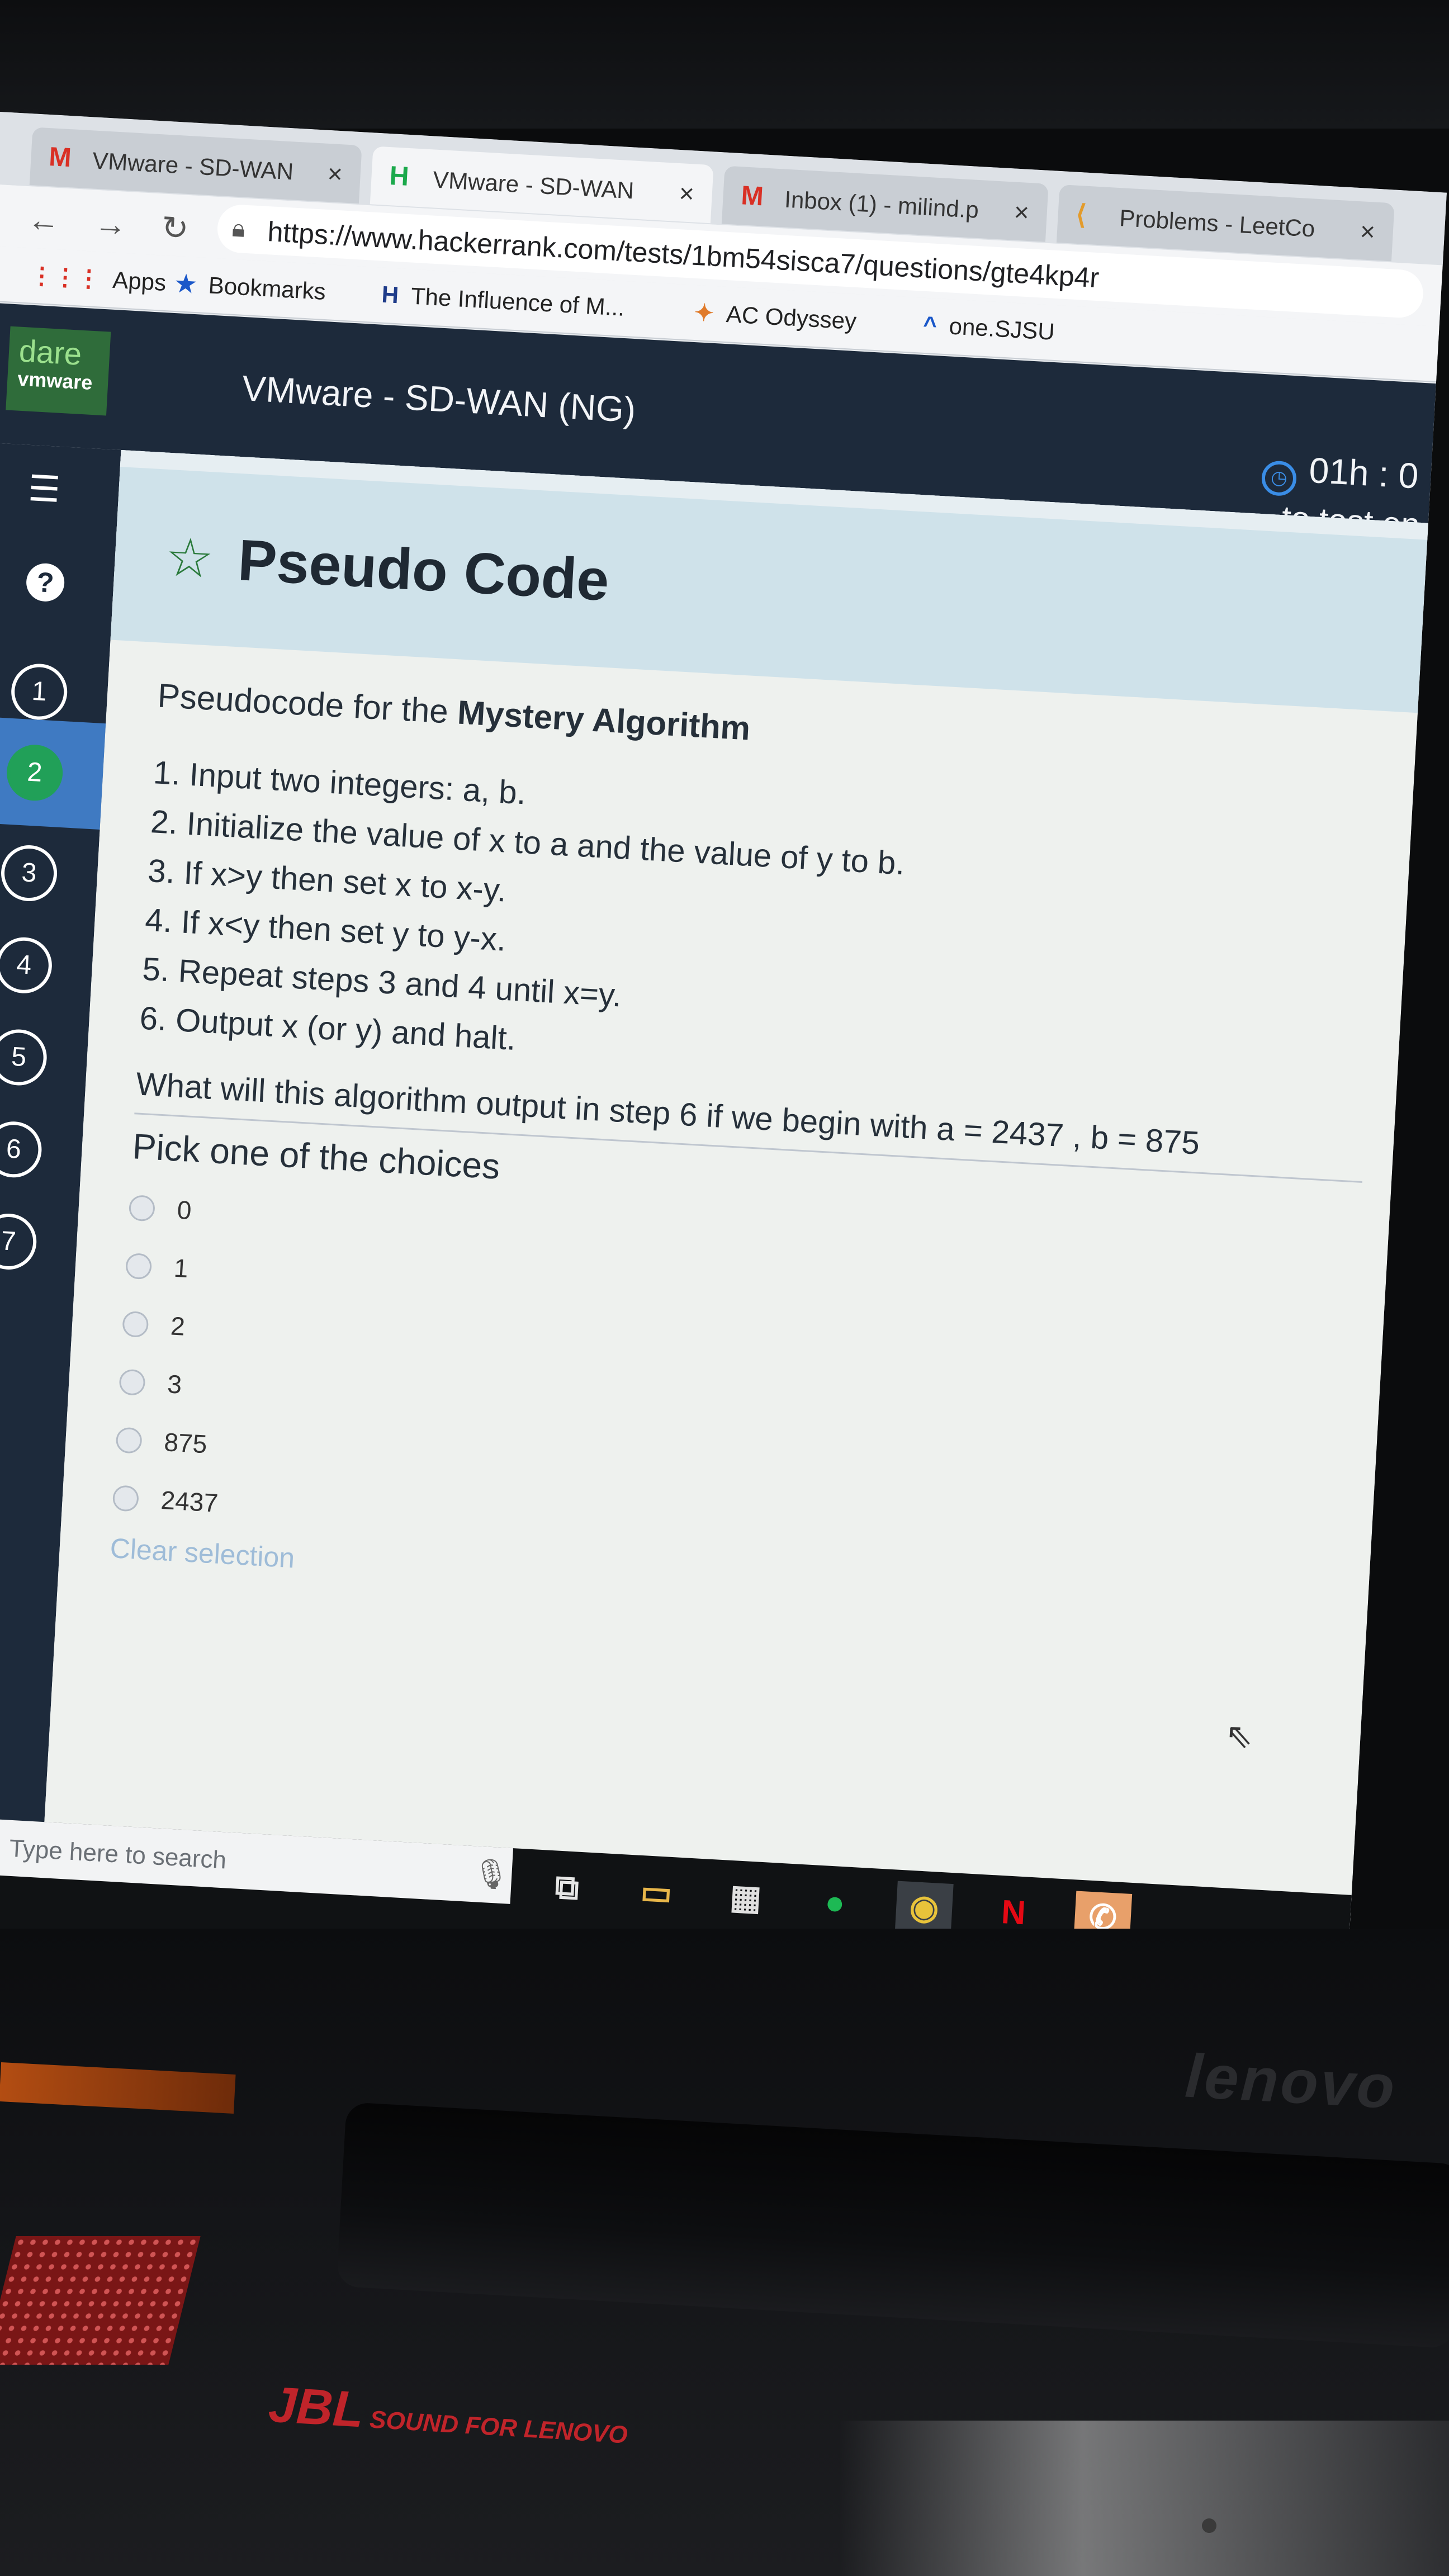 The height and width of the screenshot is (2576, 1449). What do you see at coordinates (308, 704) in the screenshot?
I see `intro-text: Pseudocode for the` at bounding box center [308, 704].